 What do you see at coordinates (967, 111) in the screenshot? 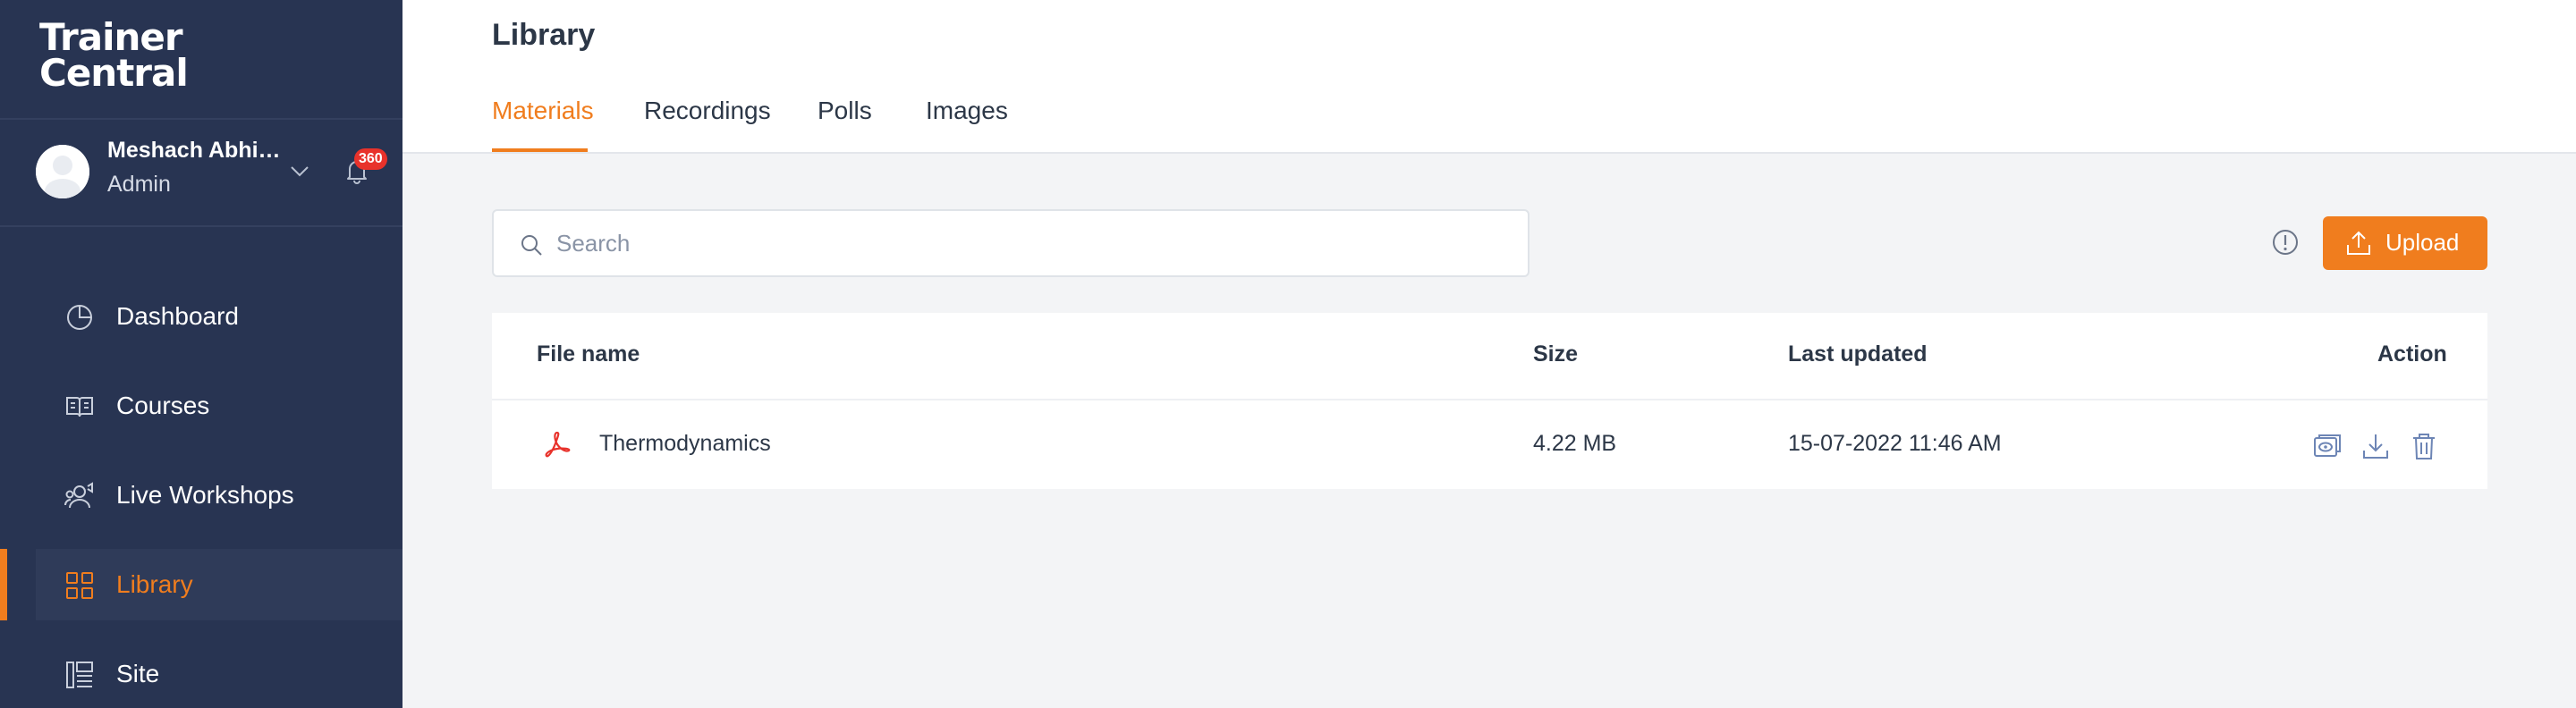
I see `tab-images: Images` at bounding box center [967, 111].